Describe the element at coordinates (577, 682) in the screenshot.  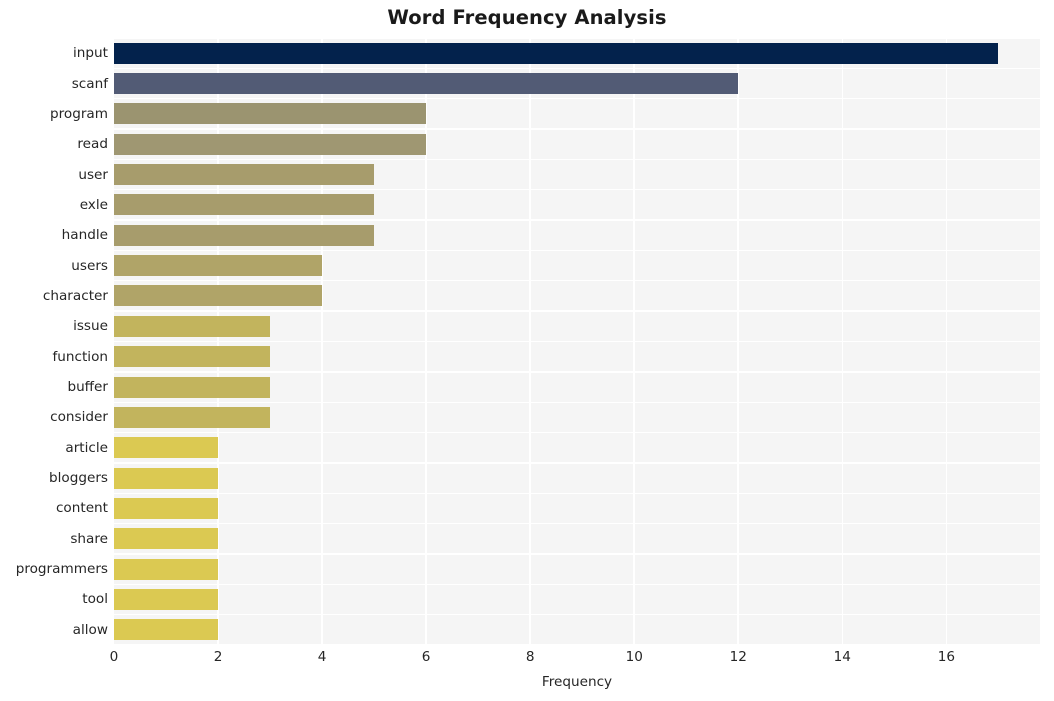
I see `x-axis-title: Frequency` at that location.